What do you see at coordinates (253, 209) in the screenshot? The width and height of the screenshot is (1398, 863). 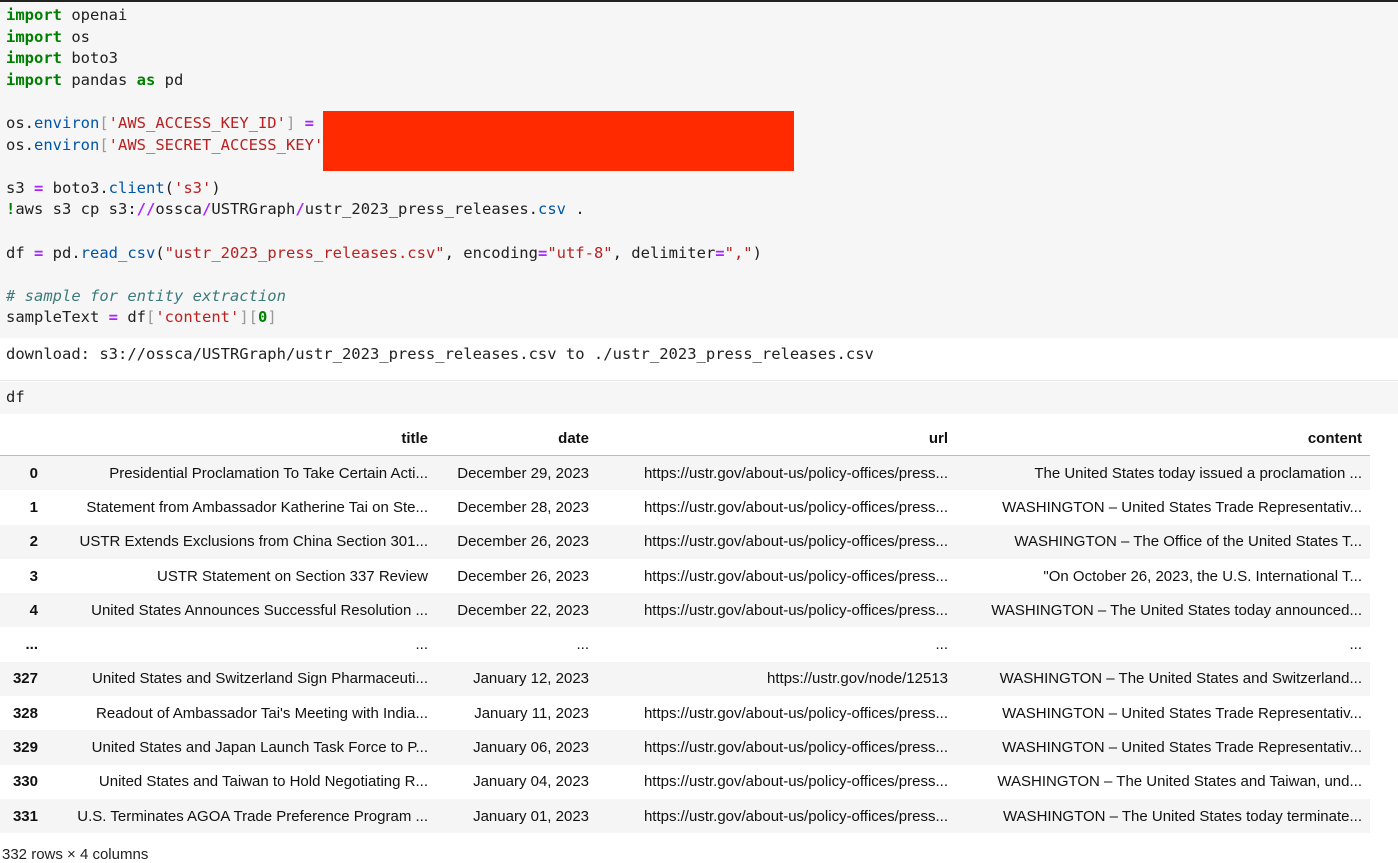 I see `code-token: USTRGraph` at bounding box center [253, 209].